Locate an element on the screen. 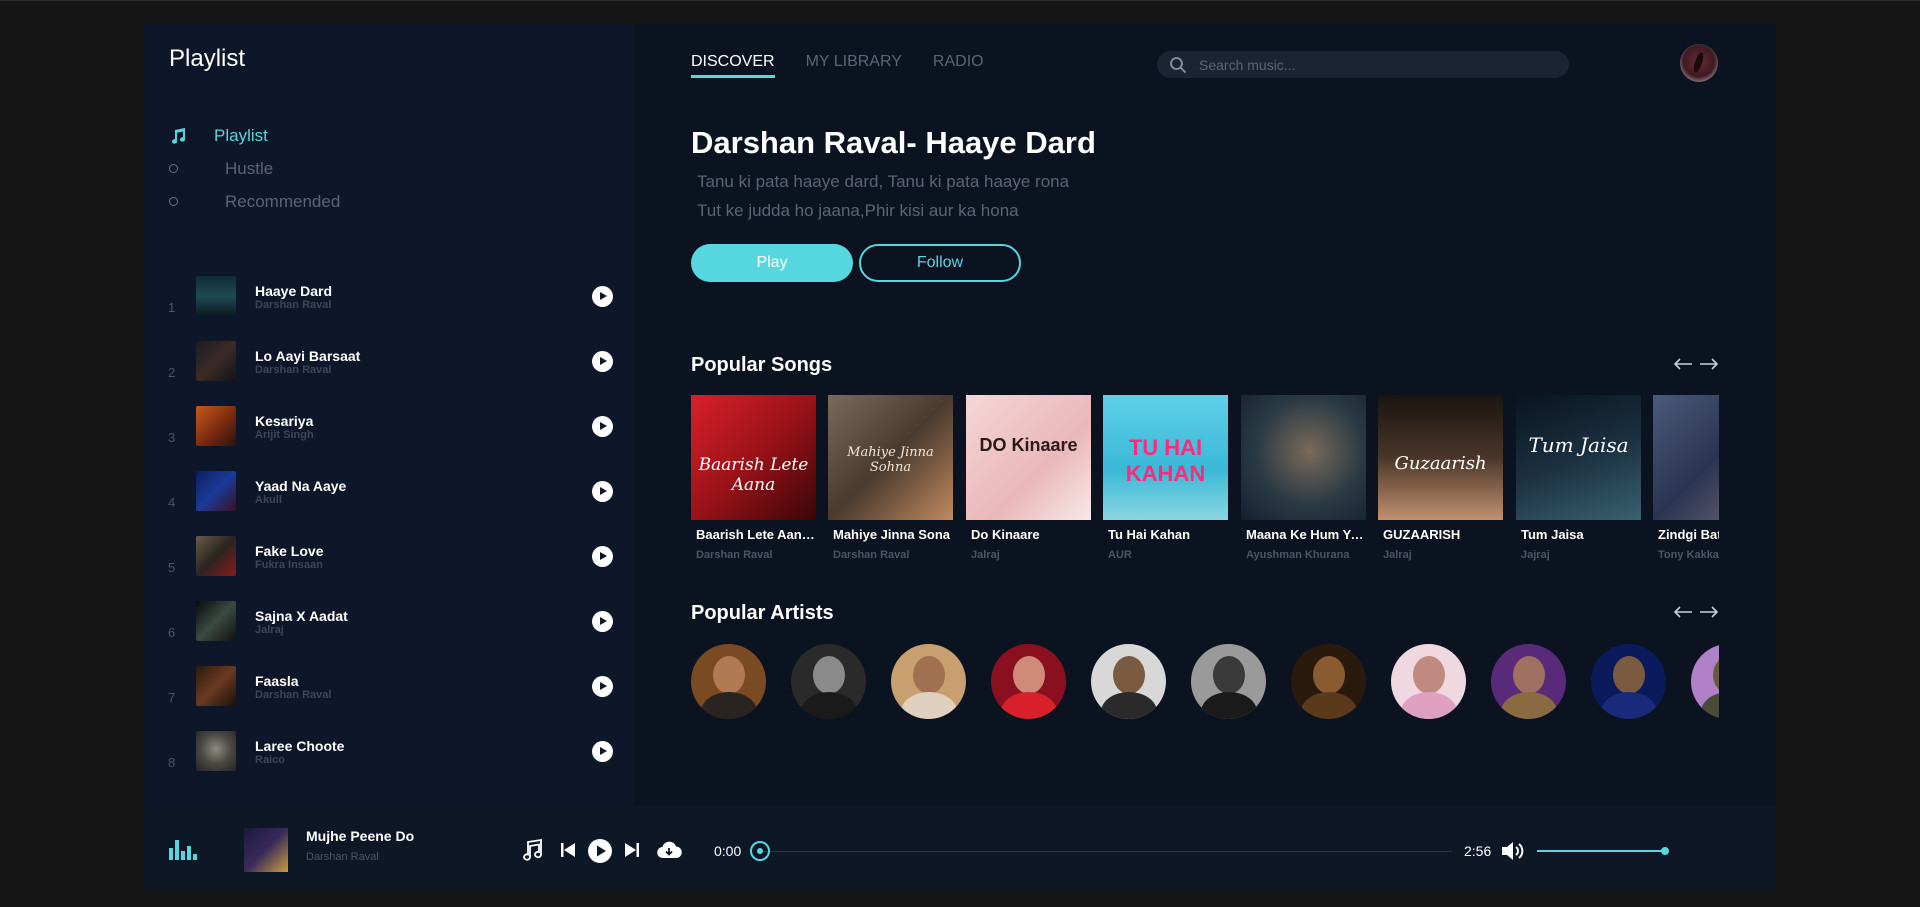  skip-previous-icon is located at coordinates (568, 852).